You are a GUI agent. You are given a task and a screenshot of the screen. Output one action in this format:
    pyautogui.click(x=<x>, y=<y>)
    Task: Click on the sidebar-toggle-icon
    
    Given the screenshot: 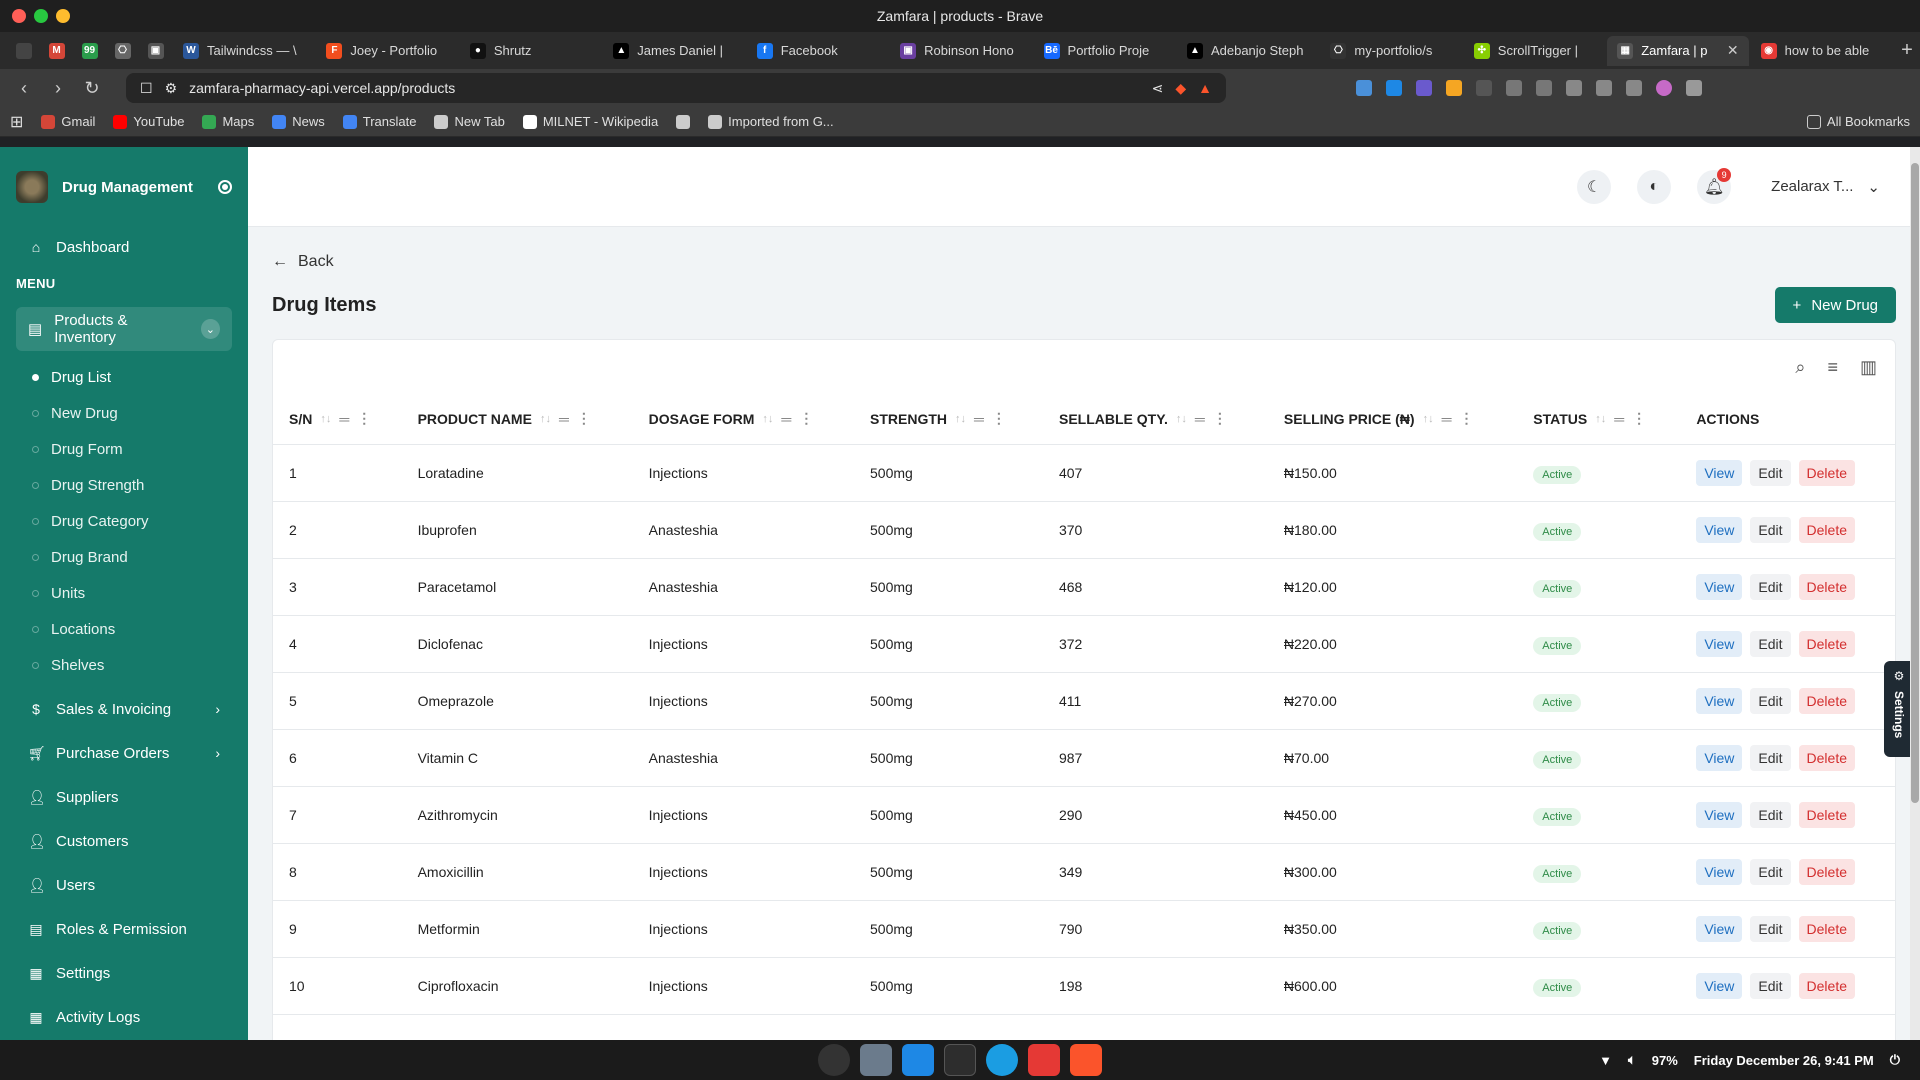 What is the action you would take?
    pyautogui.click(x=1574, y=88)
    